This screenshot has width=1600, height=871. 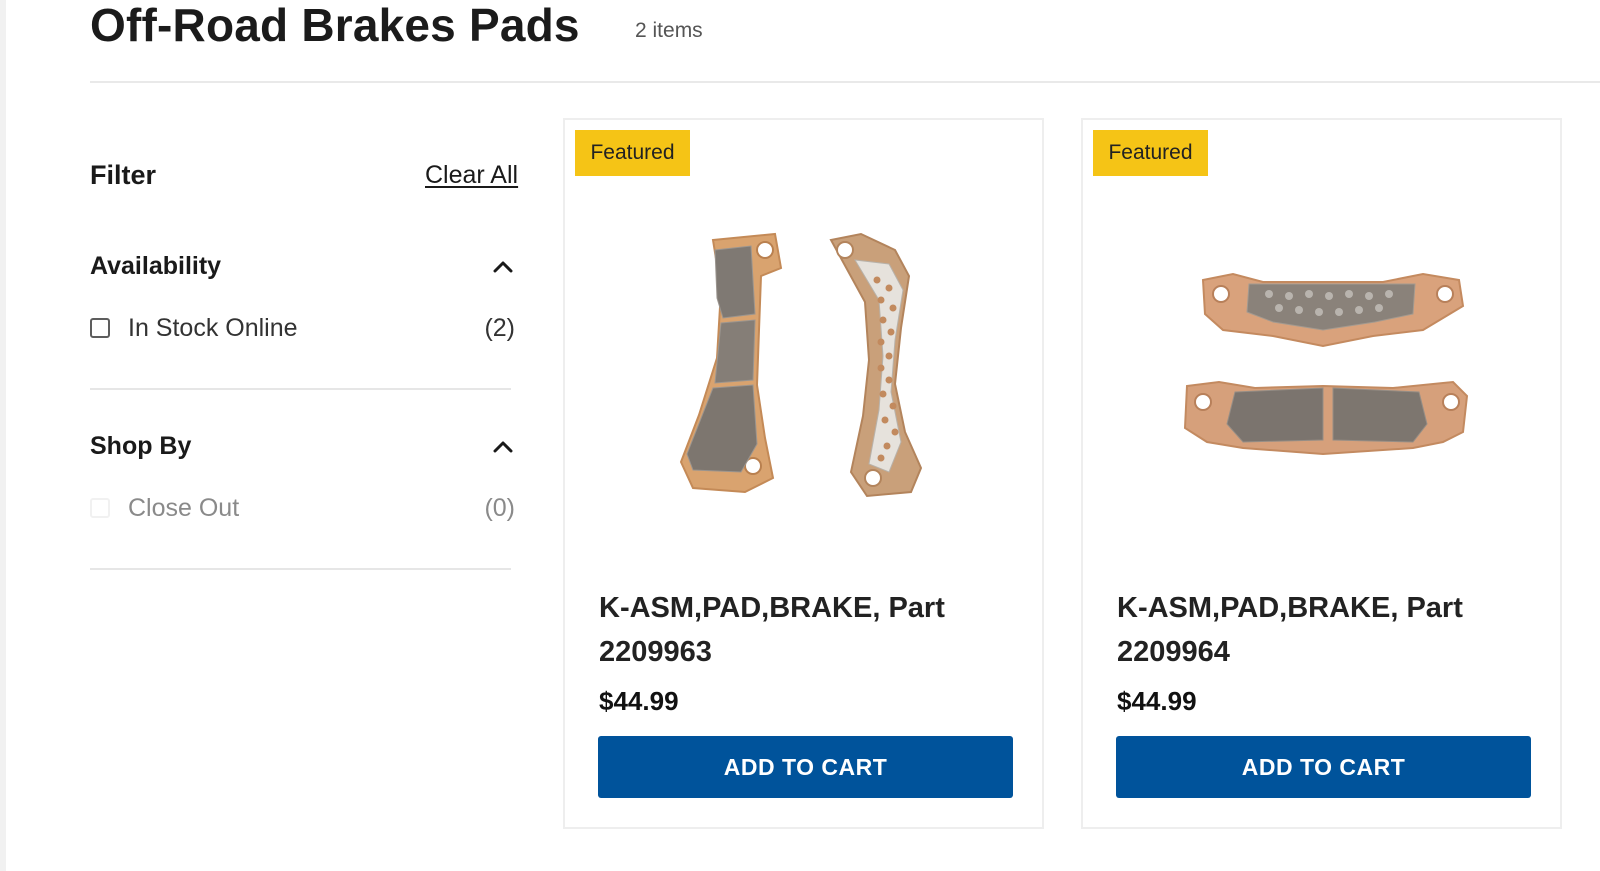 I want to click on availability-section-header: Availability, so click(x=302, y=266).